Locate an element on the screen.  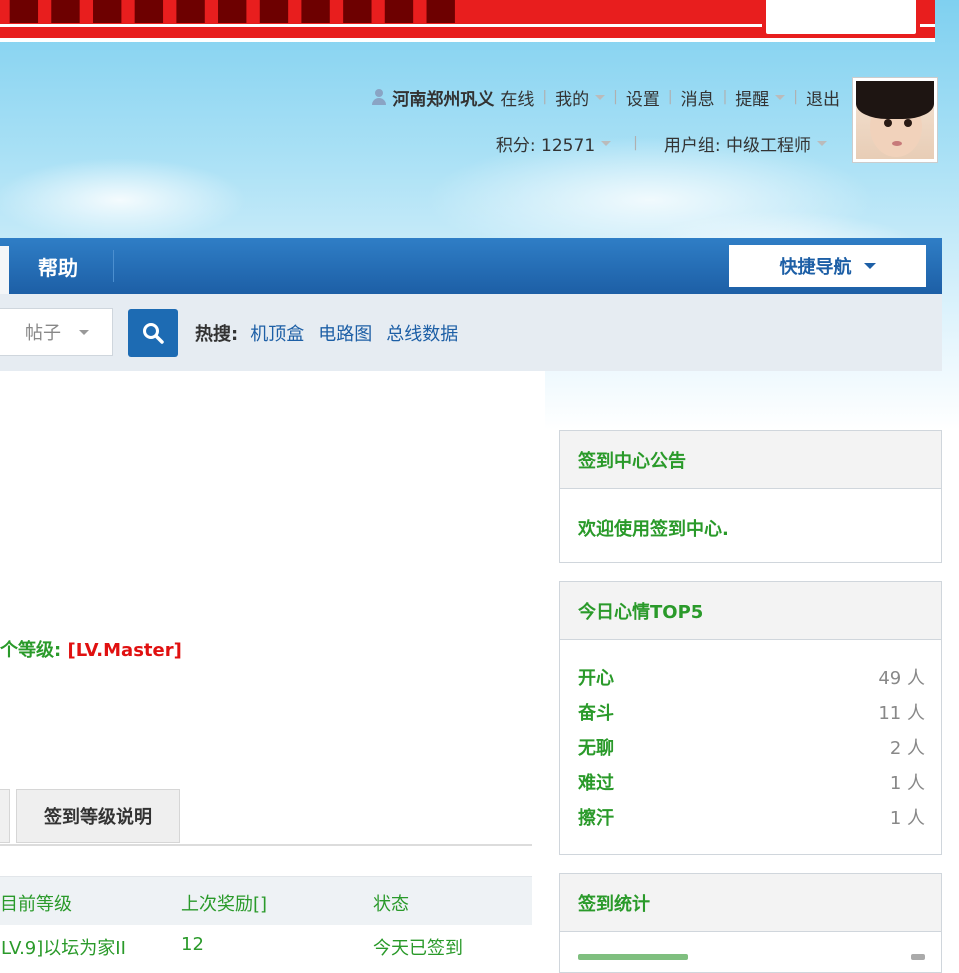
list-item: 奋斗 11 人 is located at coordinates (751, 711).